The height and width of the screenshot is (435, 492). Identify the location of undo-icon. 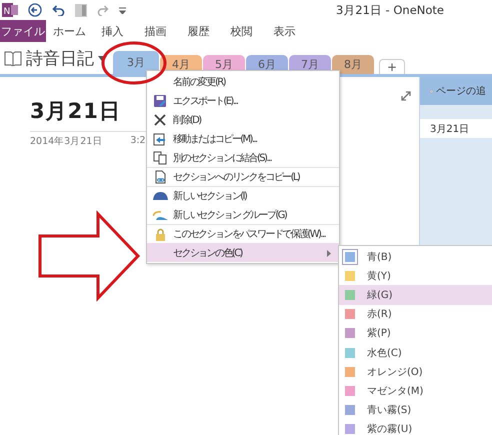
(58, 10).